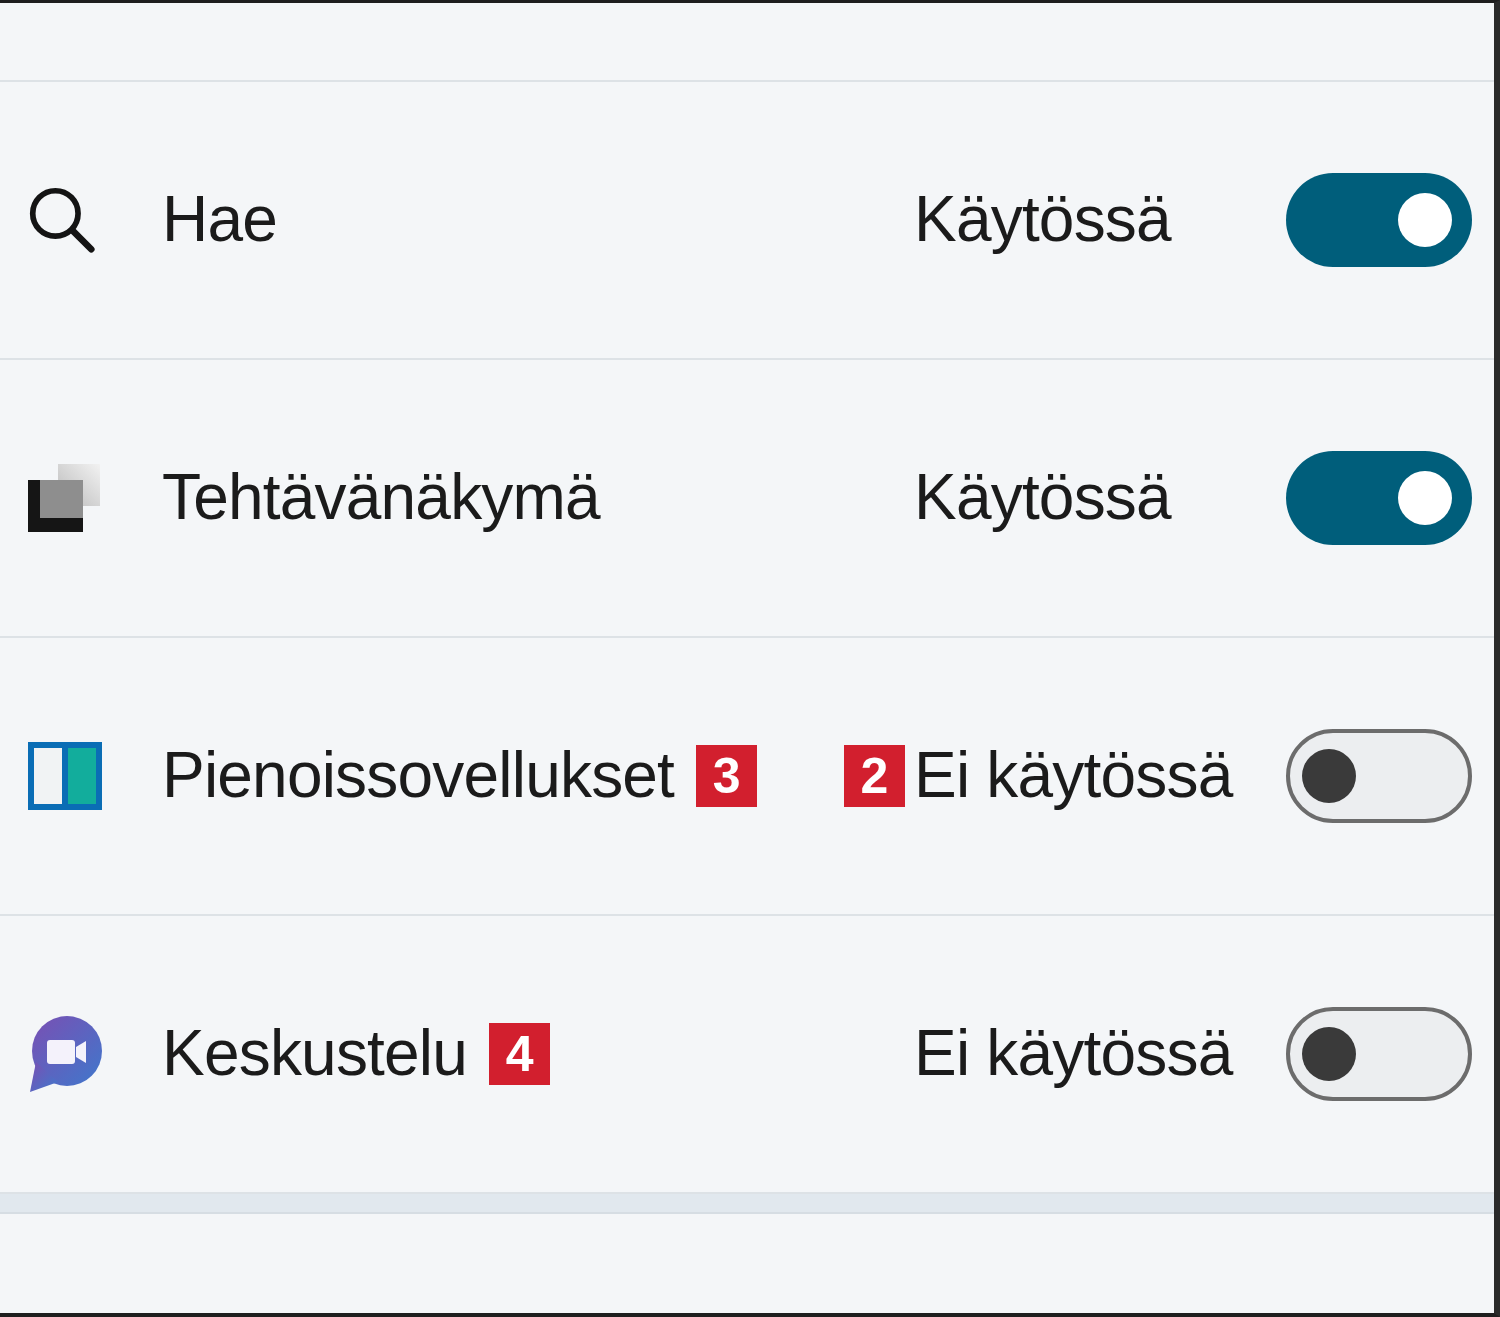 The width and height of the screenshot is (1500, 1317). Describe the element at coordinates (65, 776) in the screenshot. I see `two-panel-icon` at that location.